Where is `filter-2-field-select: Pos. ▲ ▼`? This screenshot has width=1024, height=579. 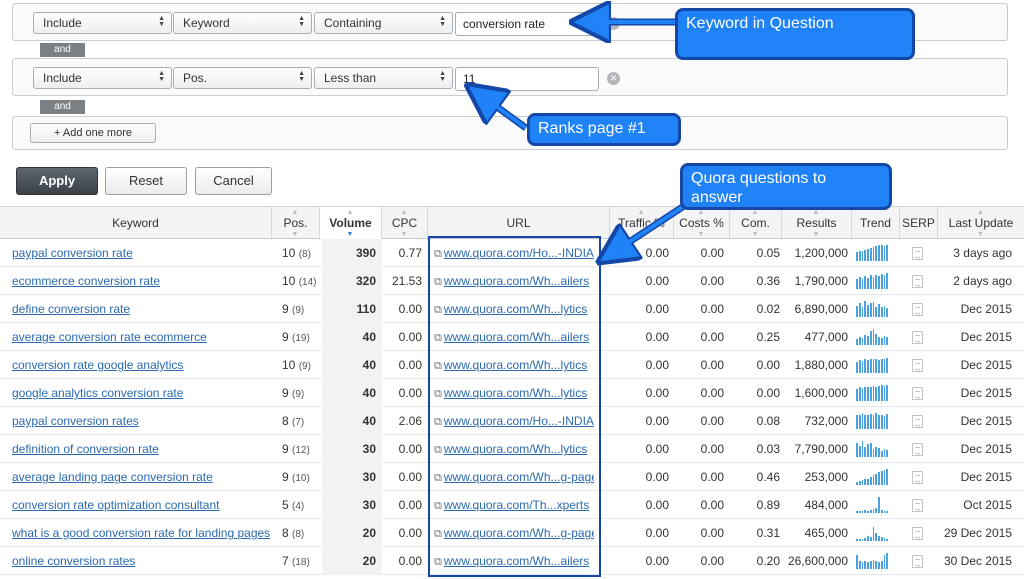 filter-2-field-select: Pos. ▲ ▼ is located at coordinates (242, 78).